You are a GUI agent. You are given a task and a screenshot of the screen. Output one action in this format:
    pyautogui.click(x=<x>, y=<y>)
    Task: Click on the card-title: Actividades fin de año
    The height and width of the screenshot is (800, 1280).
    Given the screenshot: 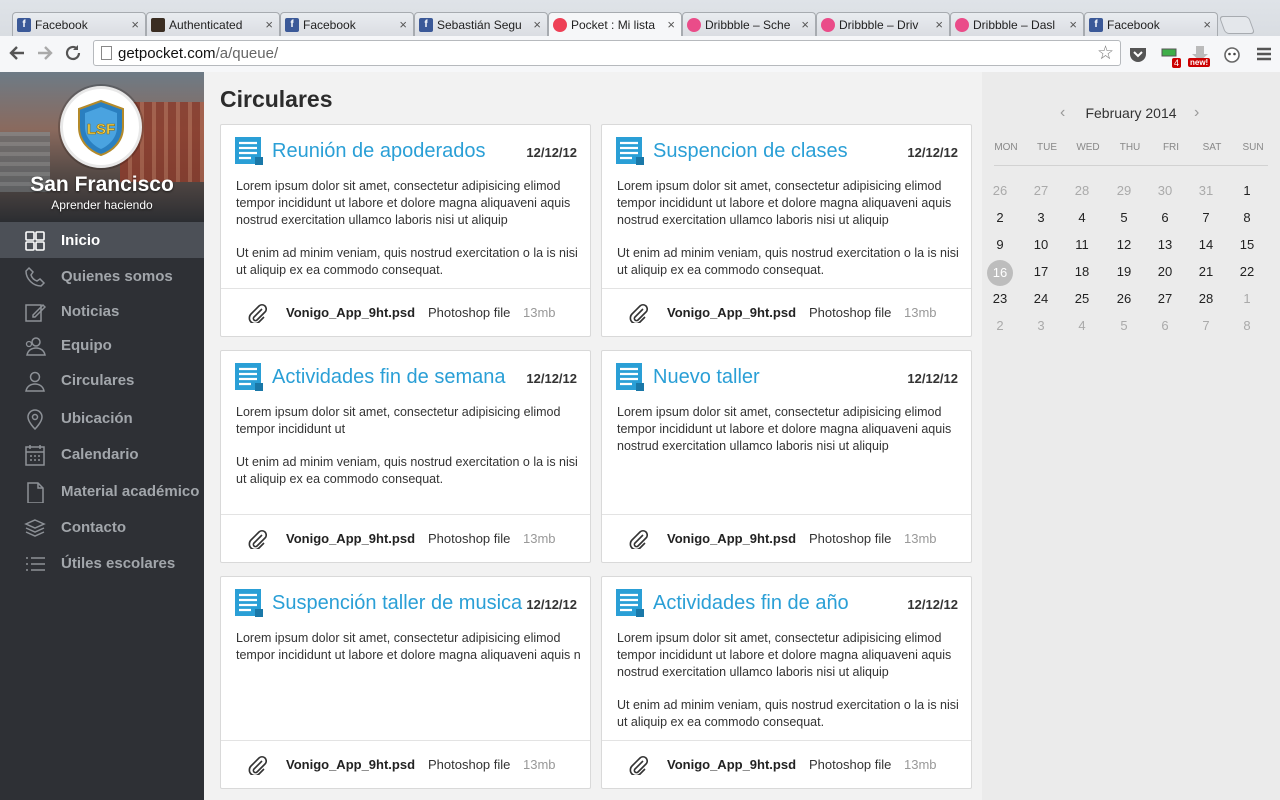 What is the action you would take?
    pyautogui.click(x=751, y=603)
    